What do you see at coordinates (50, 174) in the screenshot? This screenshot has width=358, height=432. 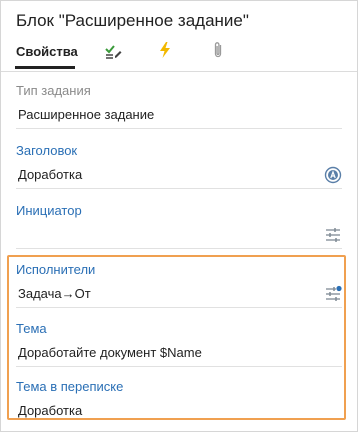 I see `header-value: Доработка` at bounding box center [50, 174].